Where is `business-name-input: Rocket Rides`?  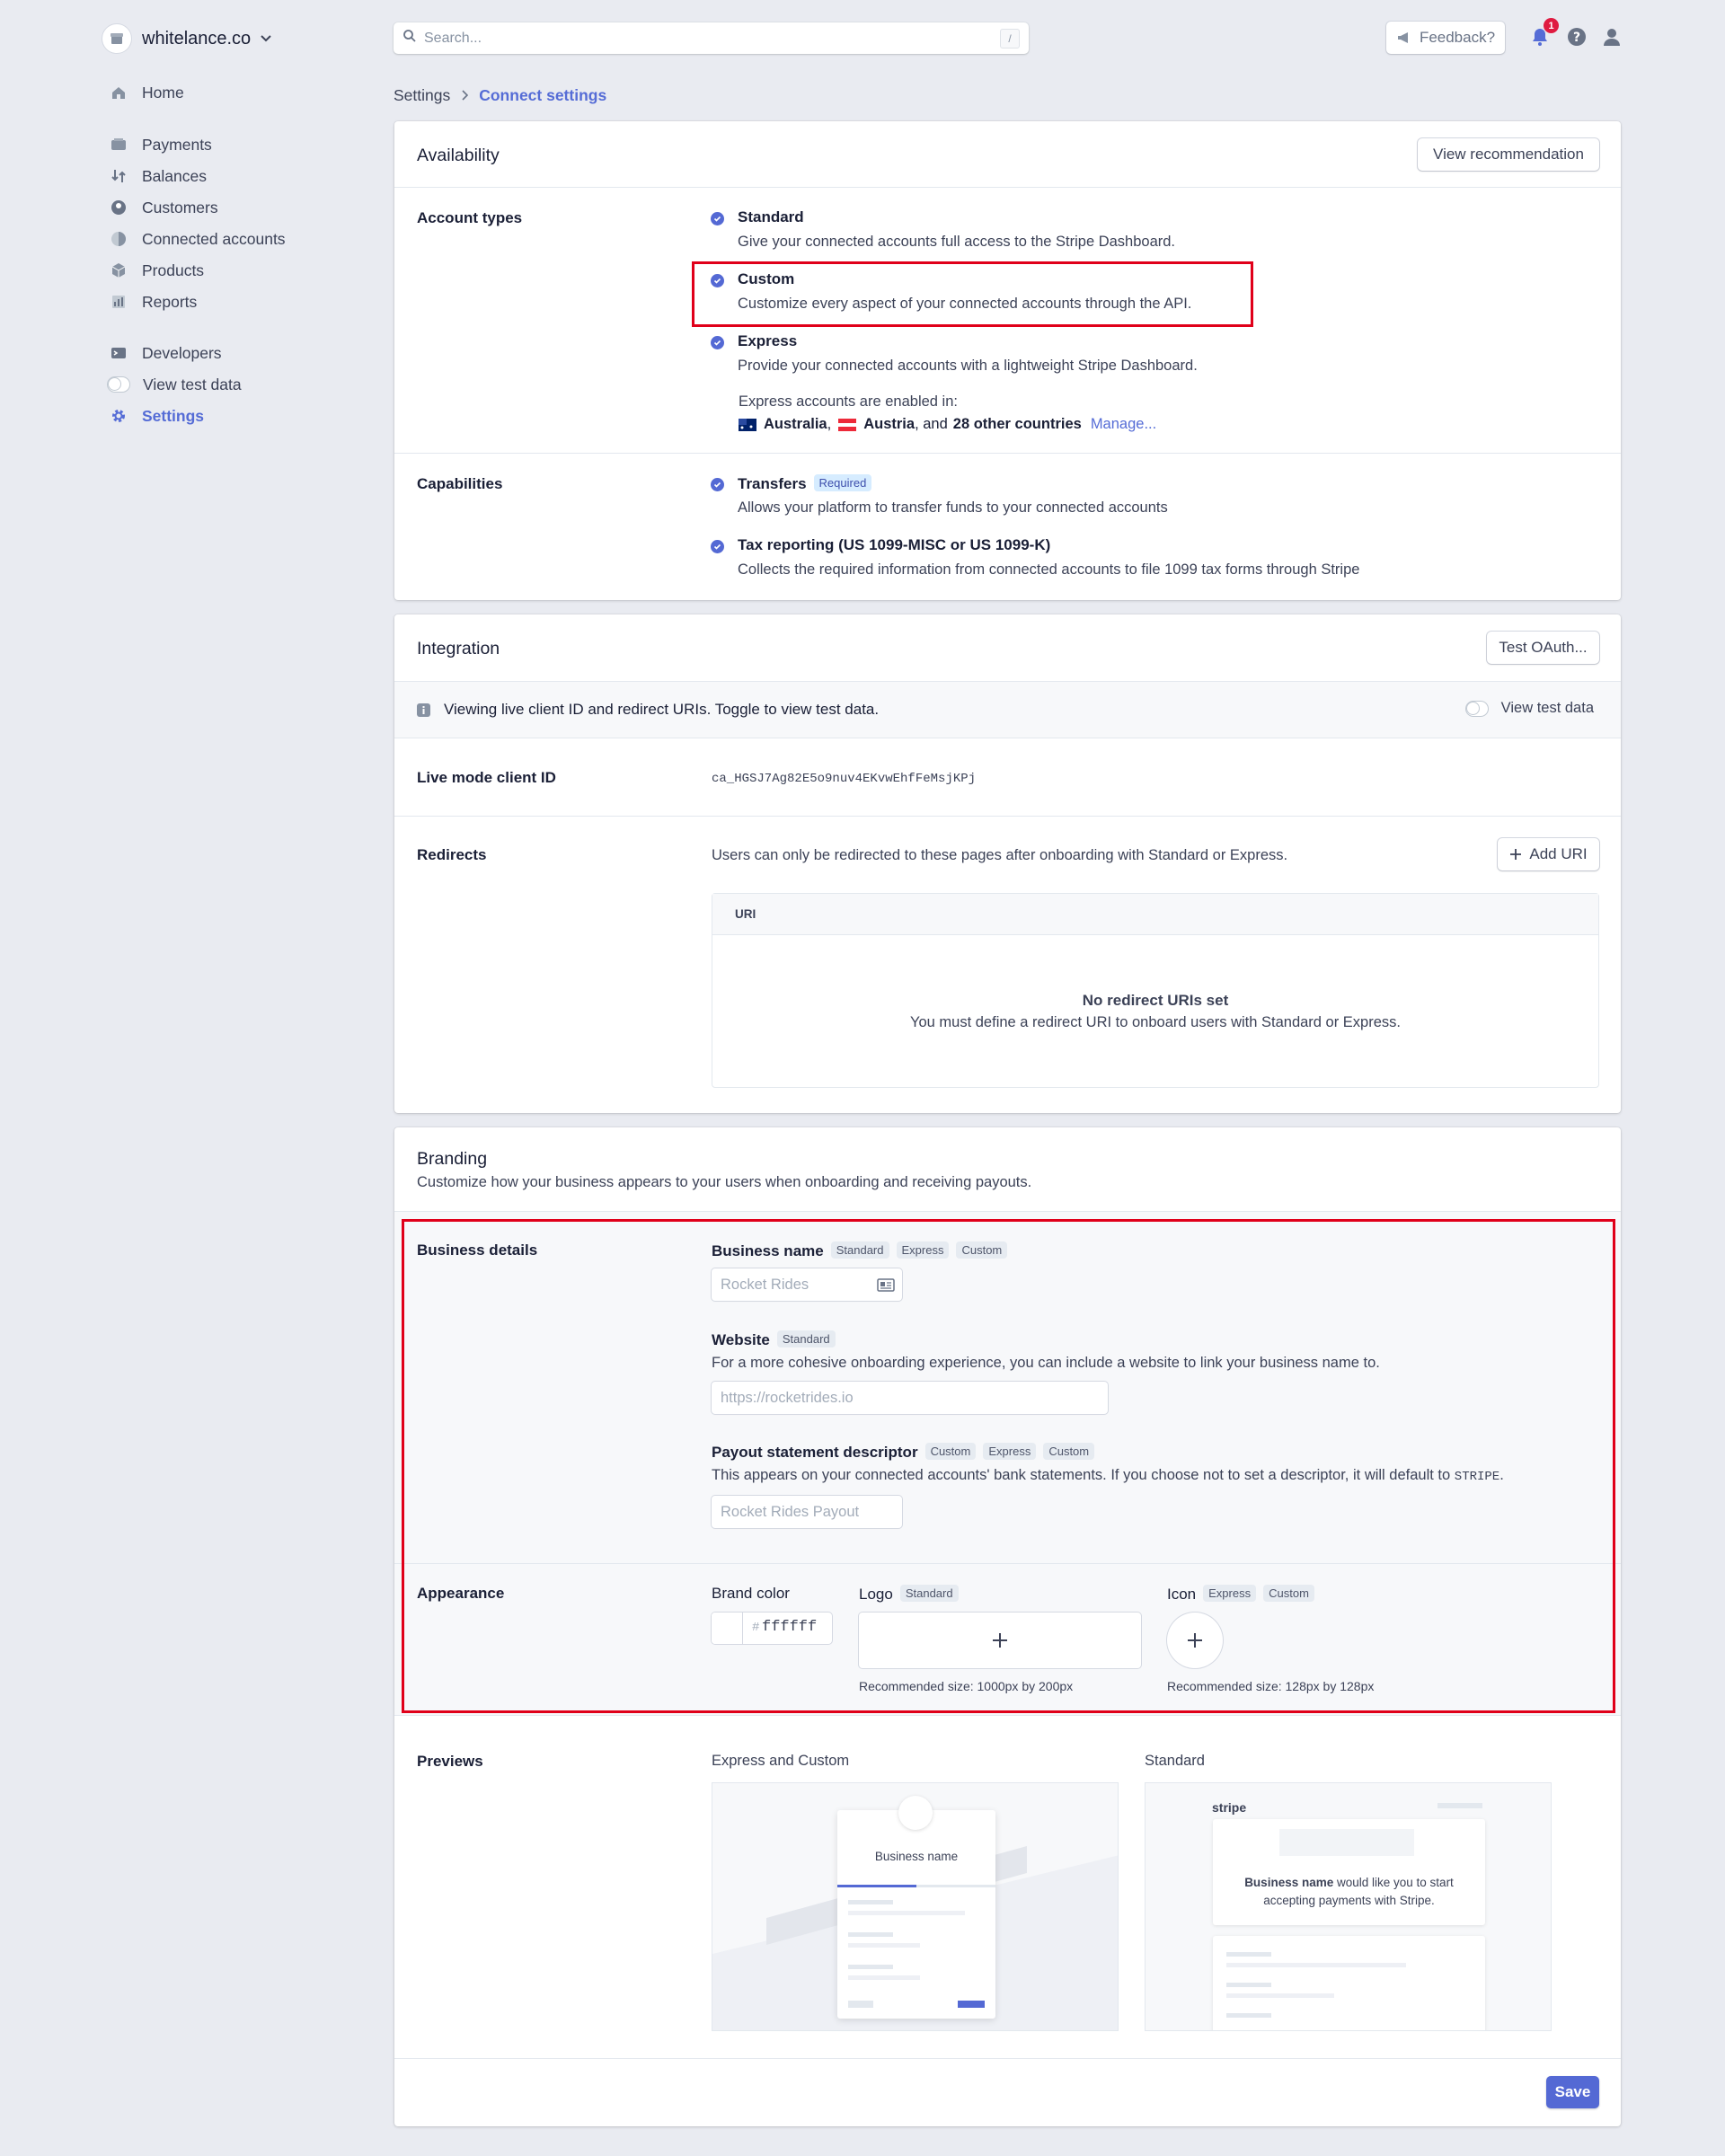
business-name-input: Rocket Rides is located at coordinates (807, 1285).